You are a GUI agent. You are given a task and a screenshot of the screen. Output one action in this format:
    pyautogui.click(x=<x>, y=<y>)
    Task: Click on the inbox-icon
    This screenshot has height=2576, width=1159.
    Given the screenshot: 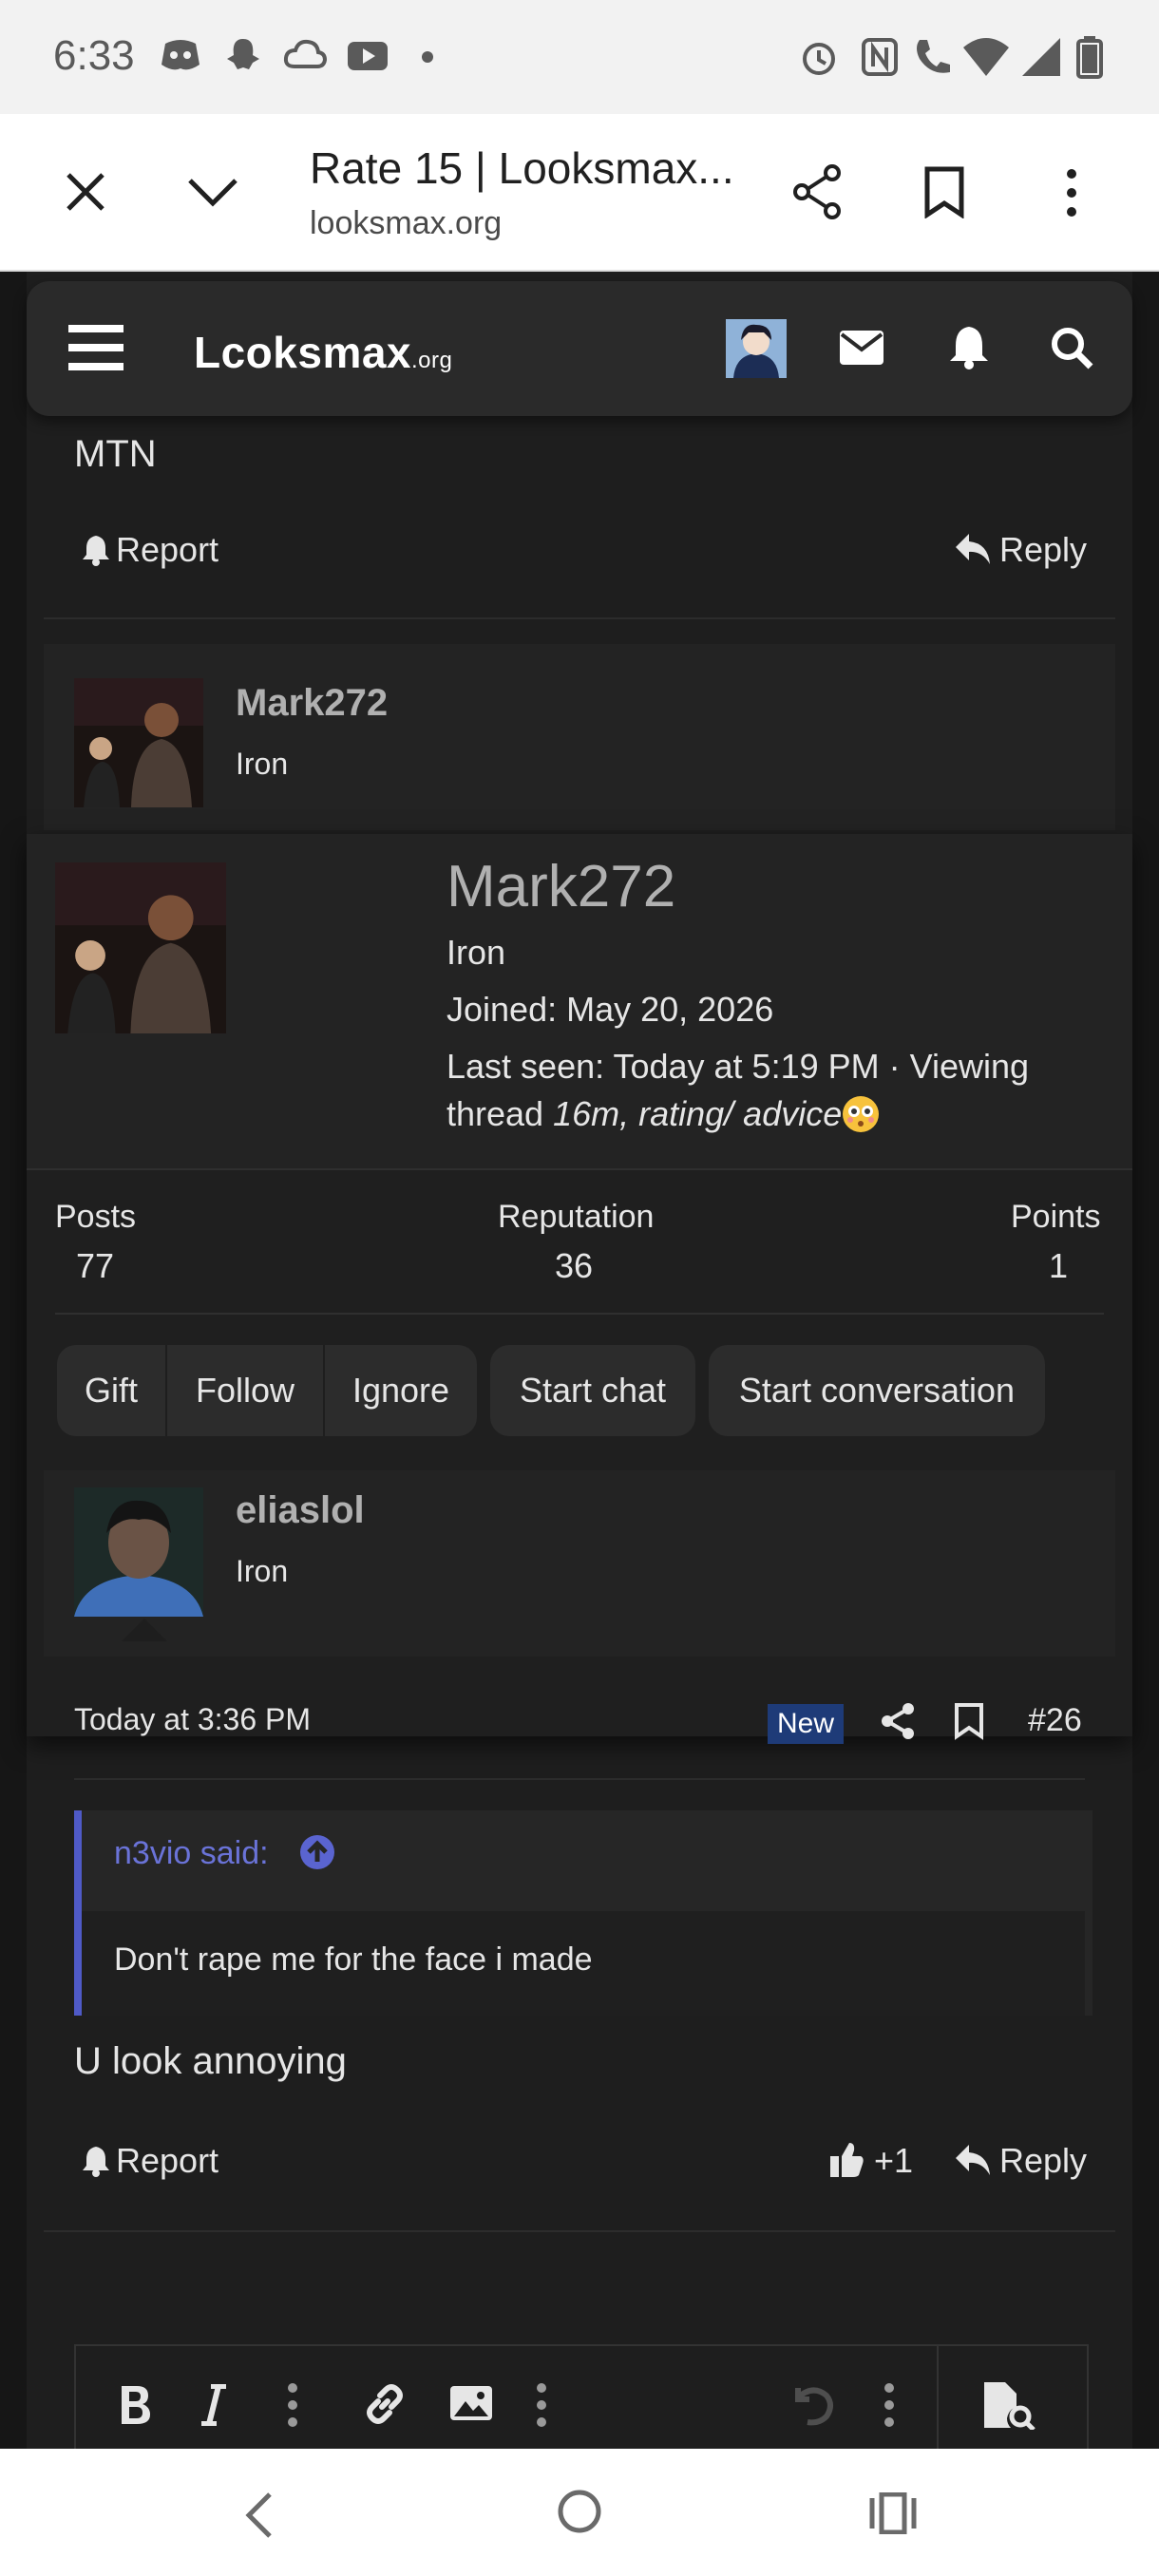 What is the action you would take?
    pyautogui.click(x=862, y=348)
    